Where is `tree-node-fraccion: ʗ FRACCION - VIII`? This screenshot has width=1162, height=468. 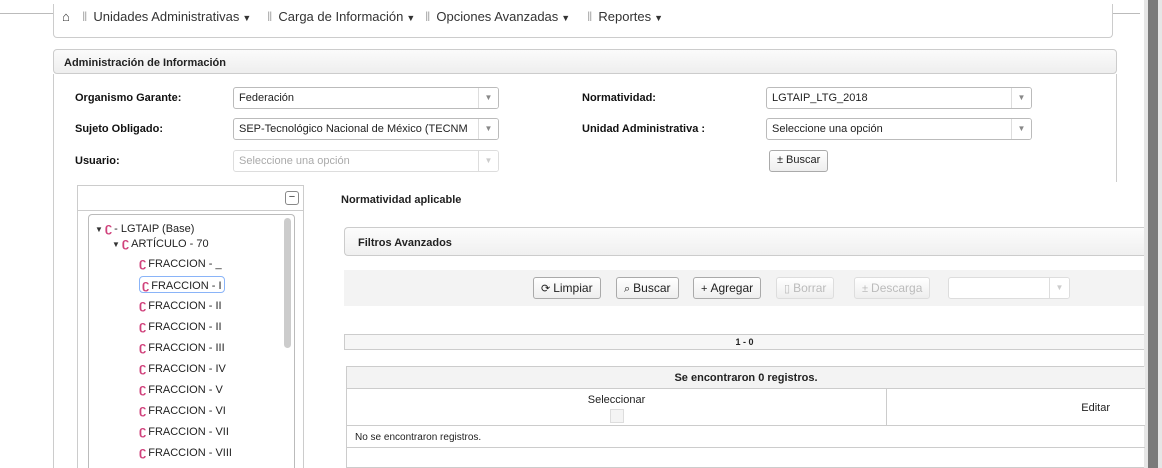 tree-node-fraccion: ʗ FRACCION - VIII is located at coordinates (185, 451).